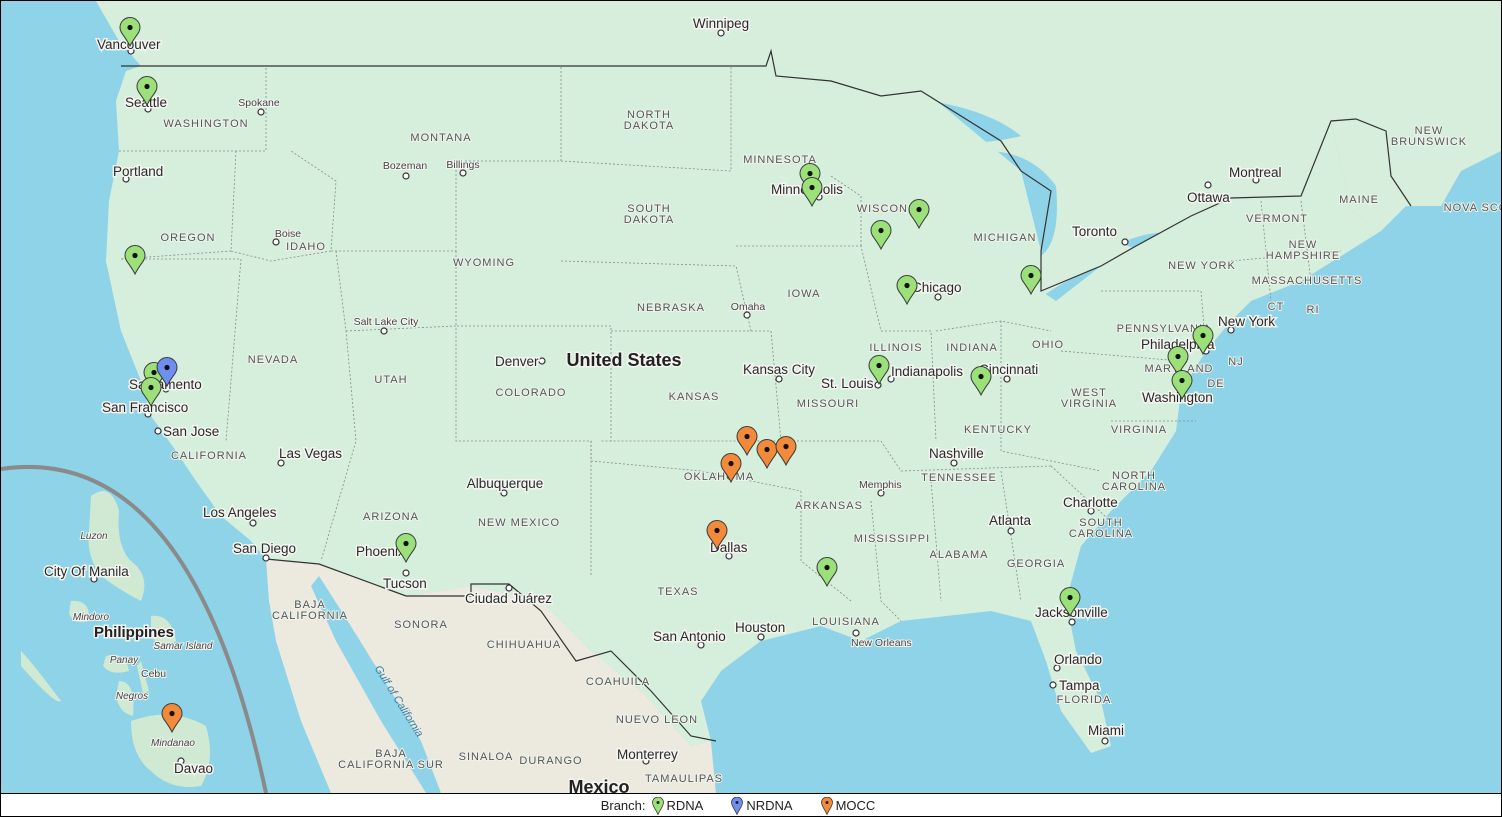 The image size is (1502, 817). I want to click on marker-rdna-southern-wisconsin, so click(881, 235).